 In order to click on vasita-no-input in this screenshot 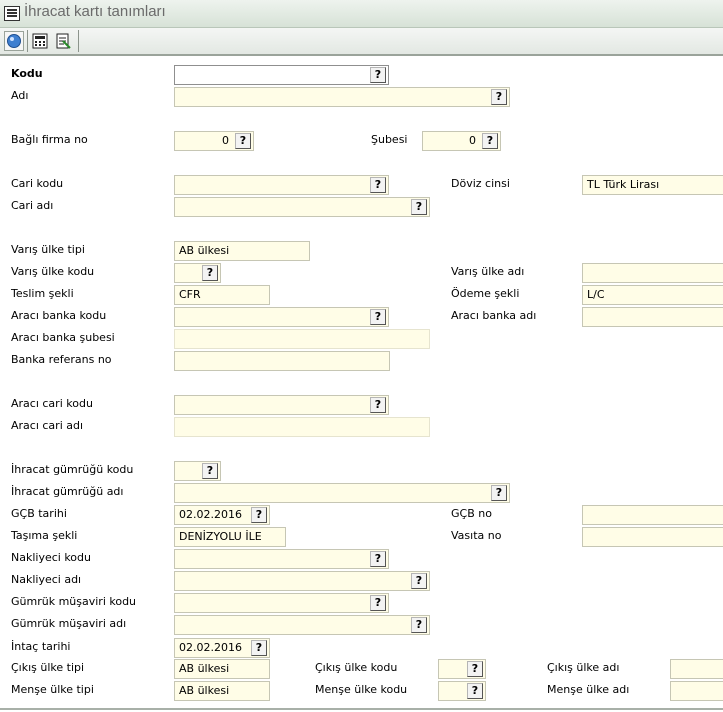, I will do `click(652, 537)`.